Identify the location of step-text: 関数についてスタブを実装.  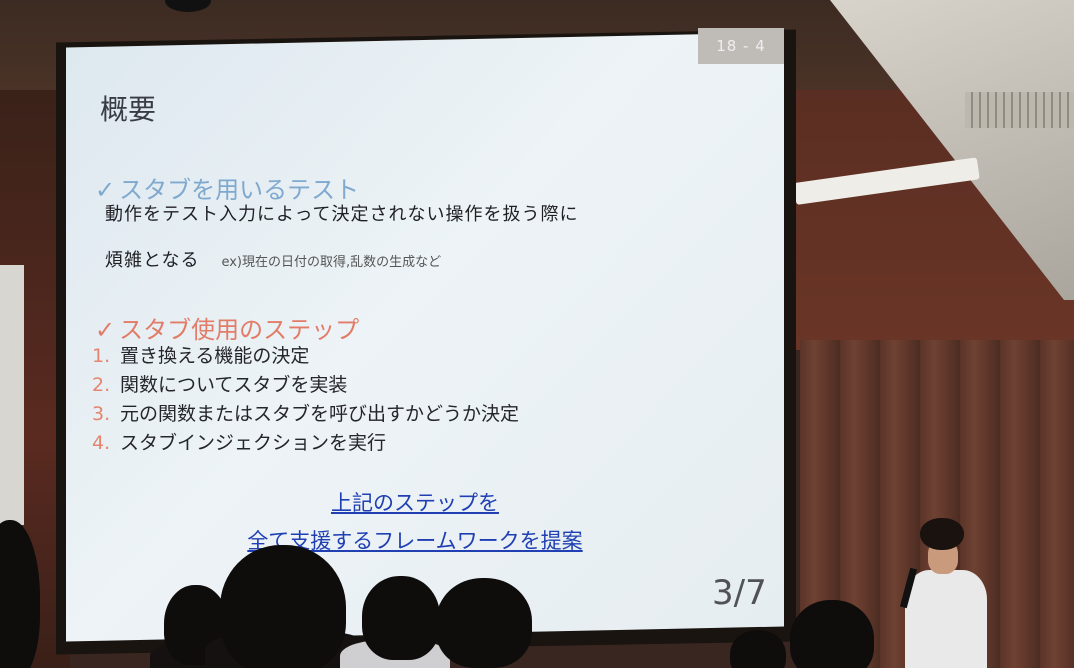
(234, 385).